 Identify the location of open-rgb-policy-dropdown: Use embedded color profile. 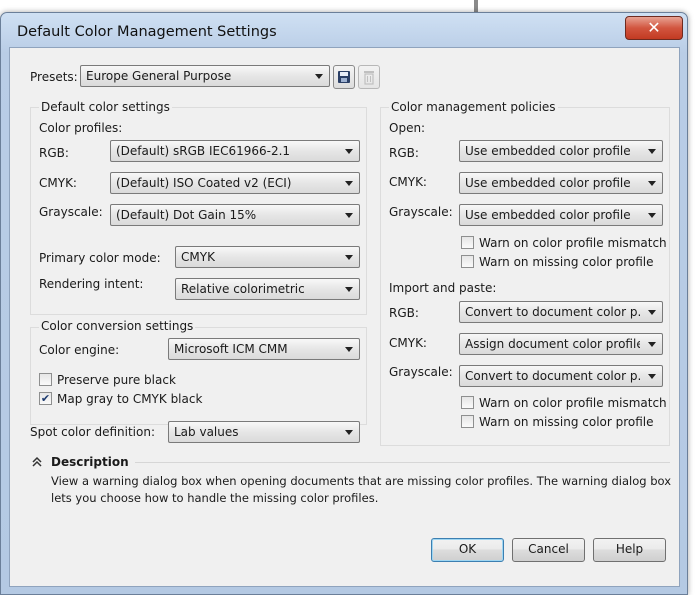
(561, 151).